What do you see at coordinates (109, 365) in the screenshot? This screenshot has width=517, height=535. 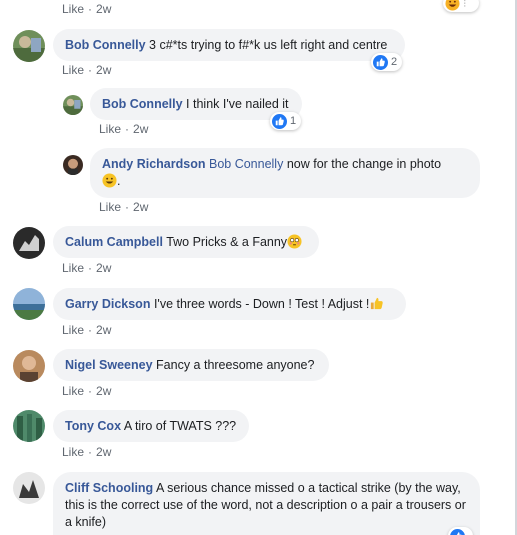 I see `commenter-name: Nigel Sweeney` at bounding box center [109, 365].